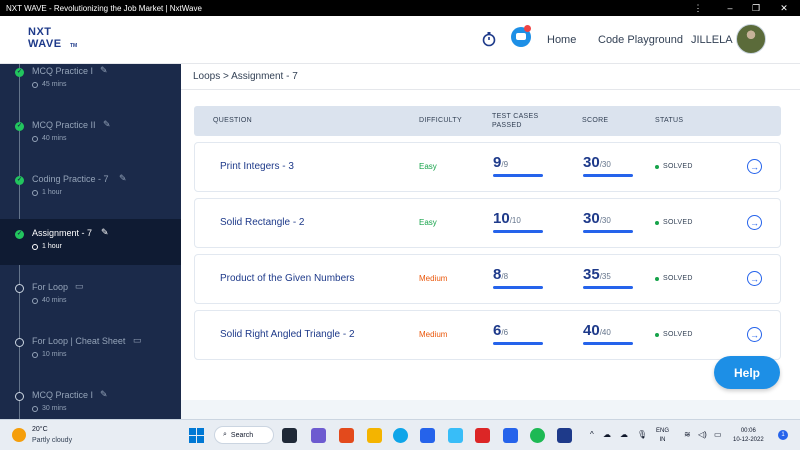 The height and width of the screenshot is (450, 800). I want to click on duration: 10 mins, so click(49, 354).